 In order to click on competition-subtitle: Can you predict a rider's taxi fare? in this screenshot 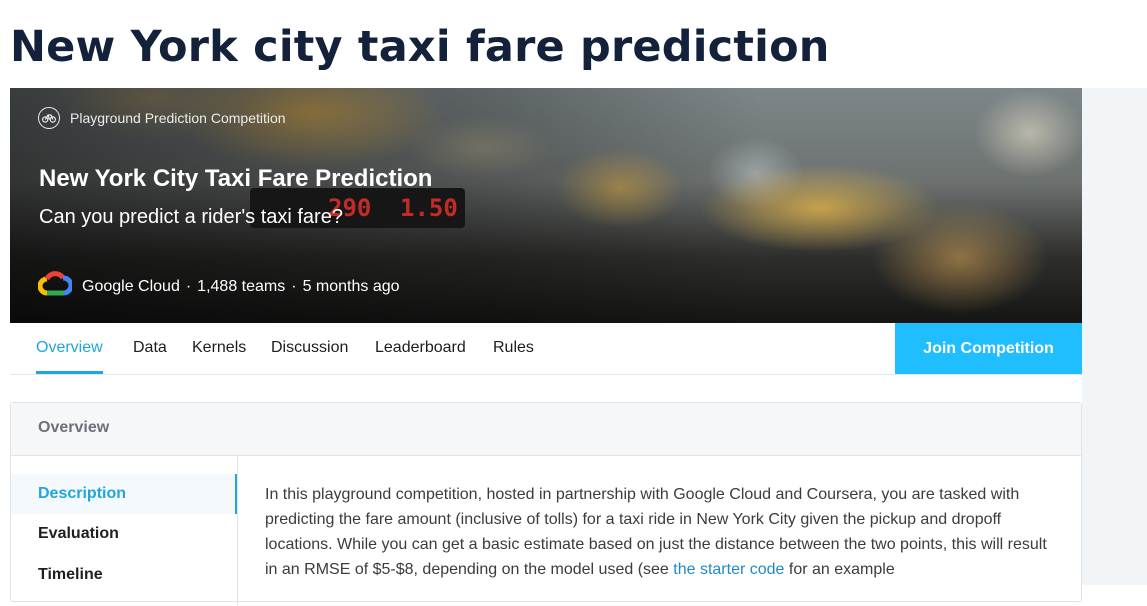, I will do `click(191, 217)`.